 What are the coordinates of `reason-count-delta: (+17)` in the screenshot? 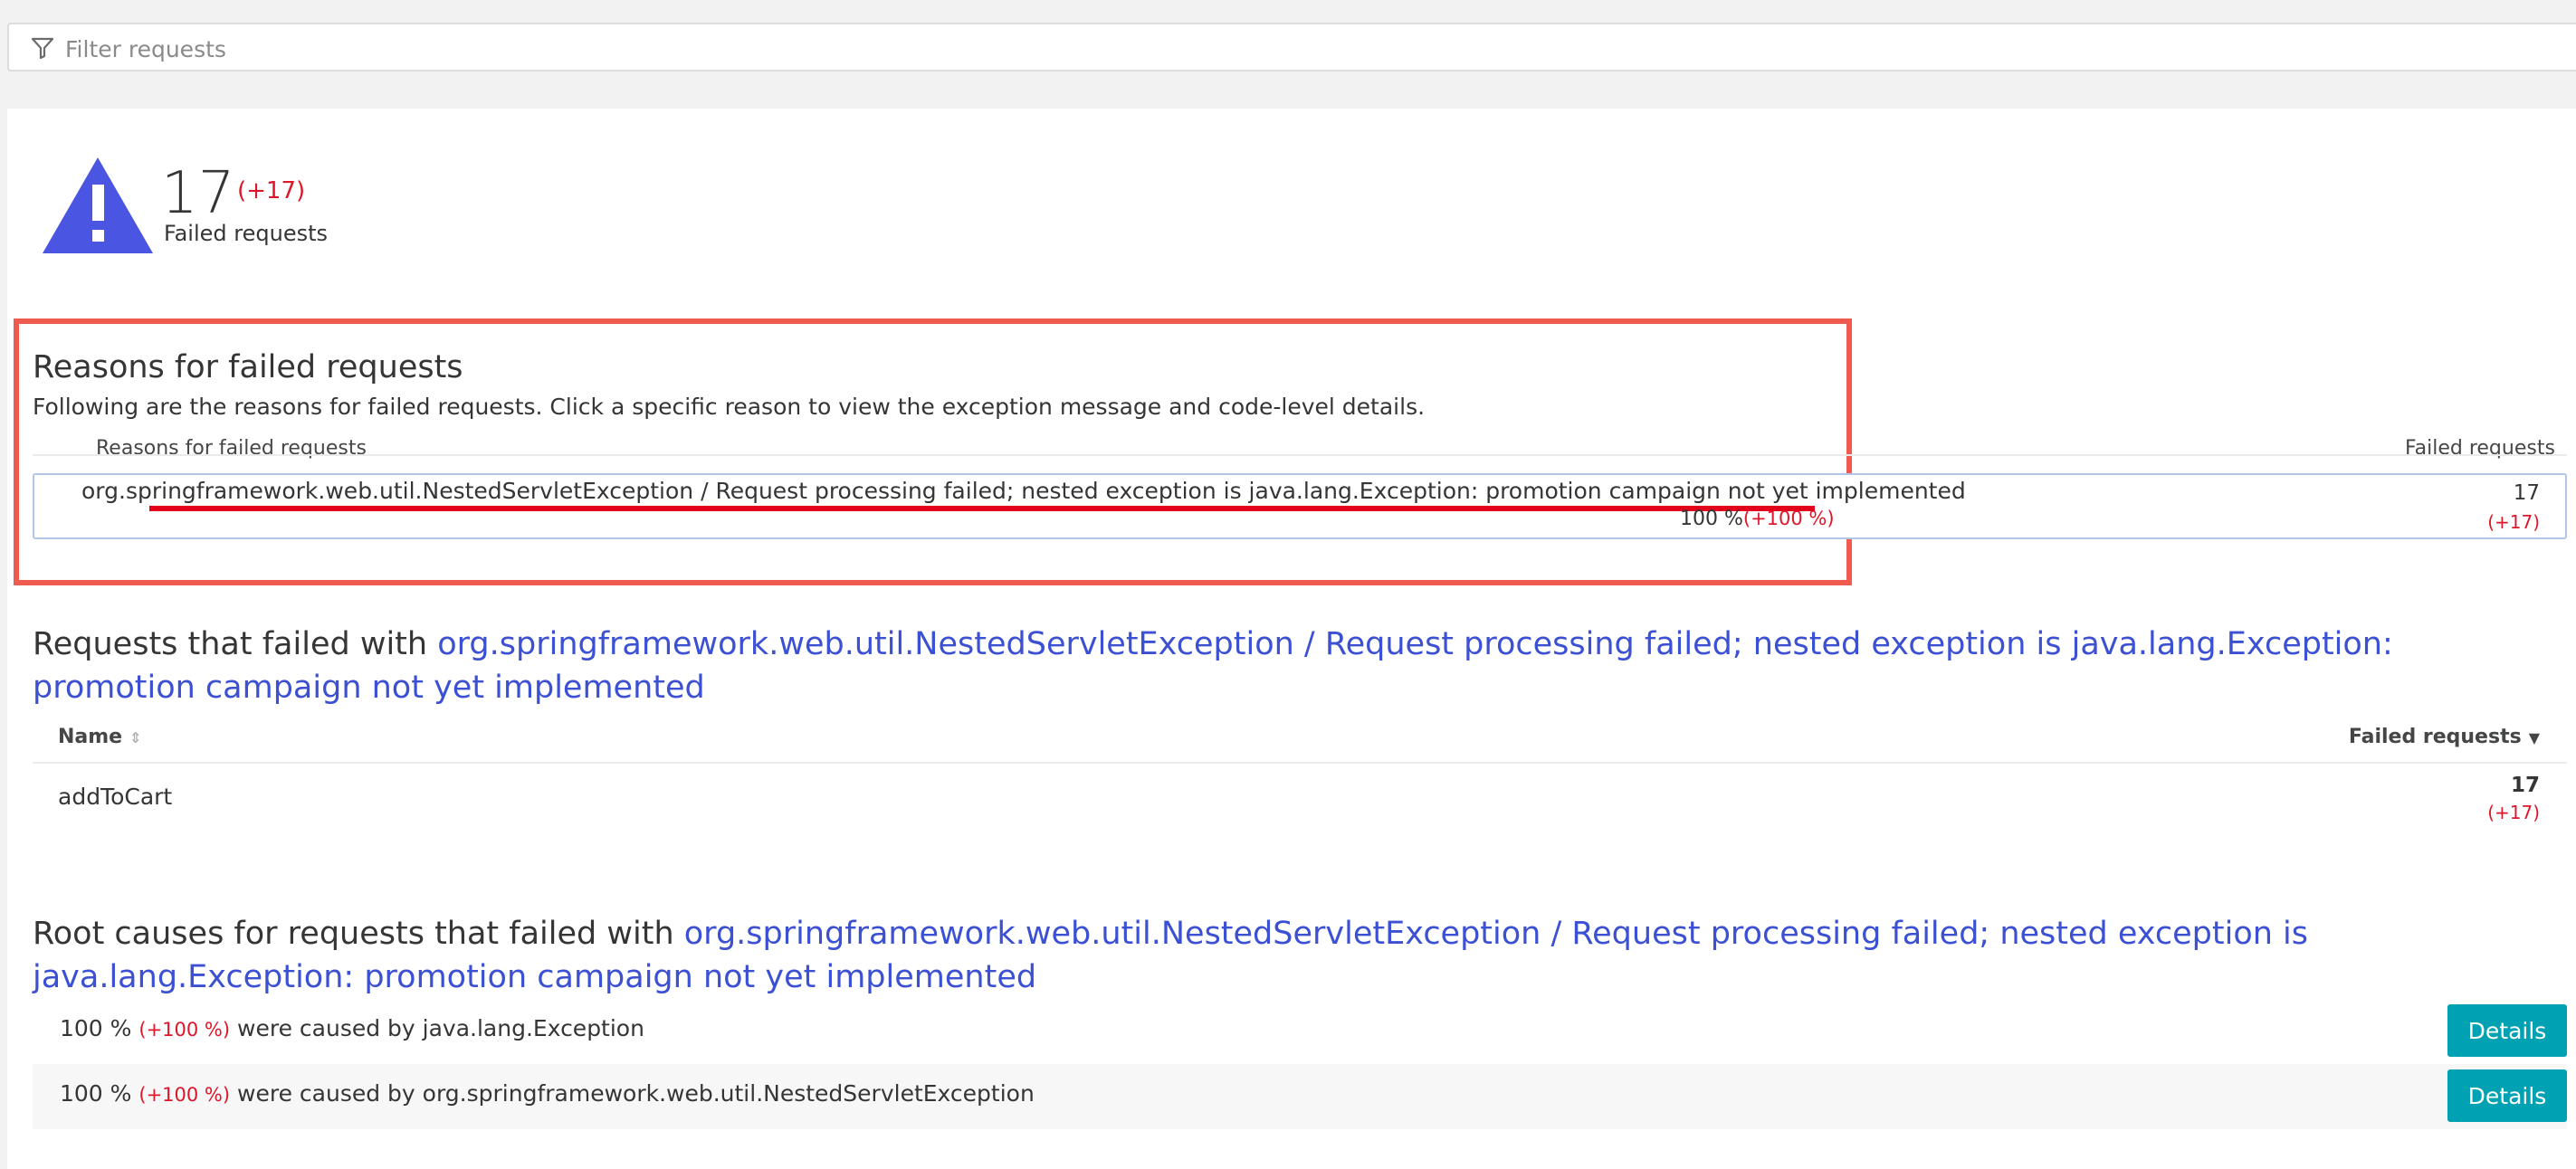 It's located at (2514, 522).